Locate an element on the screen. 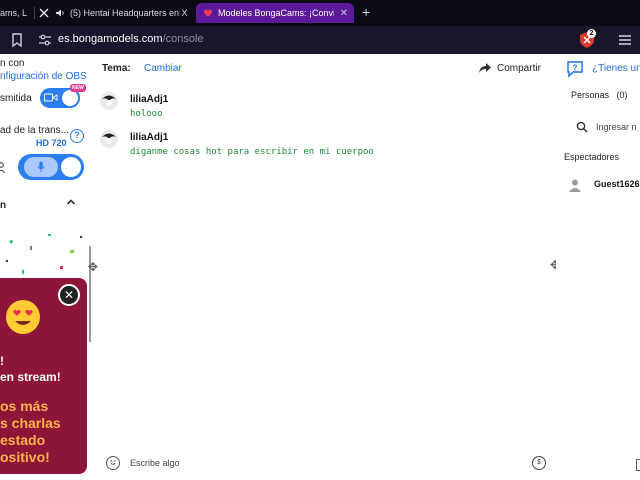 This screenshot has height=480, width=640. transmitted-label: smitida is located at coordinates (16, 98).